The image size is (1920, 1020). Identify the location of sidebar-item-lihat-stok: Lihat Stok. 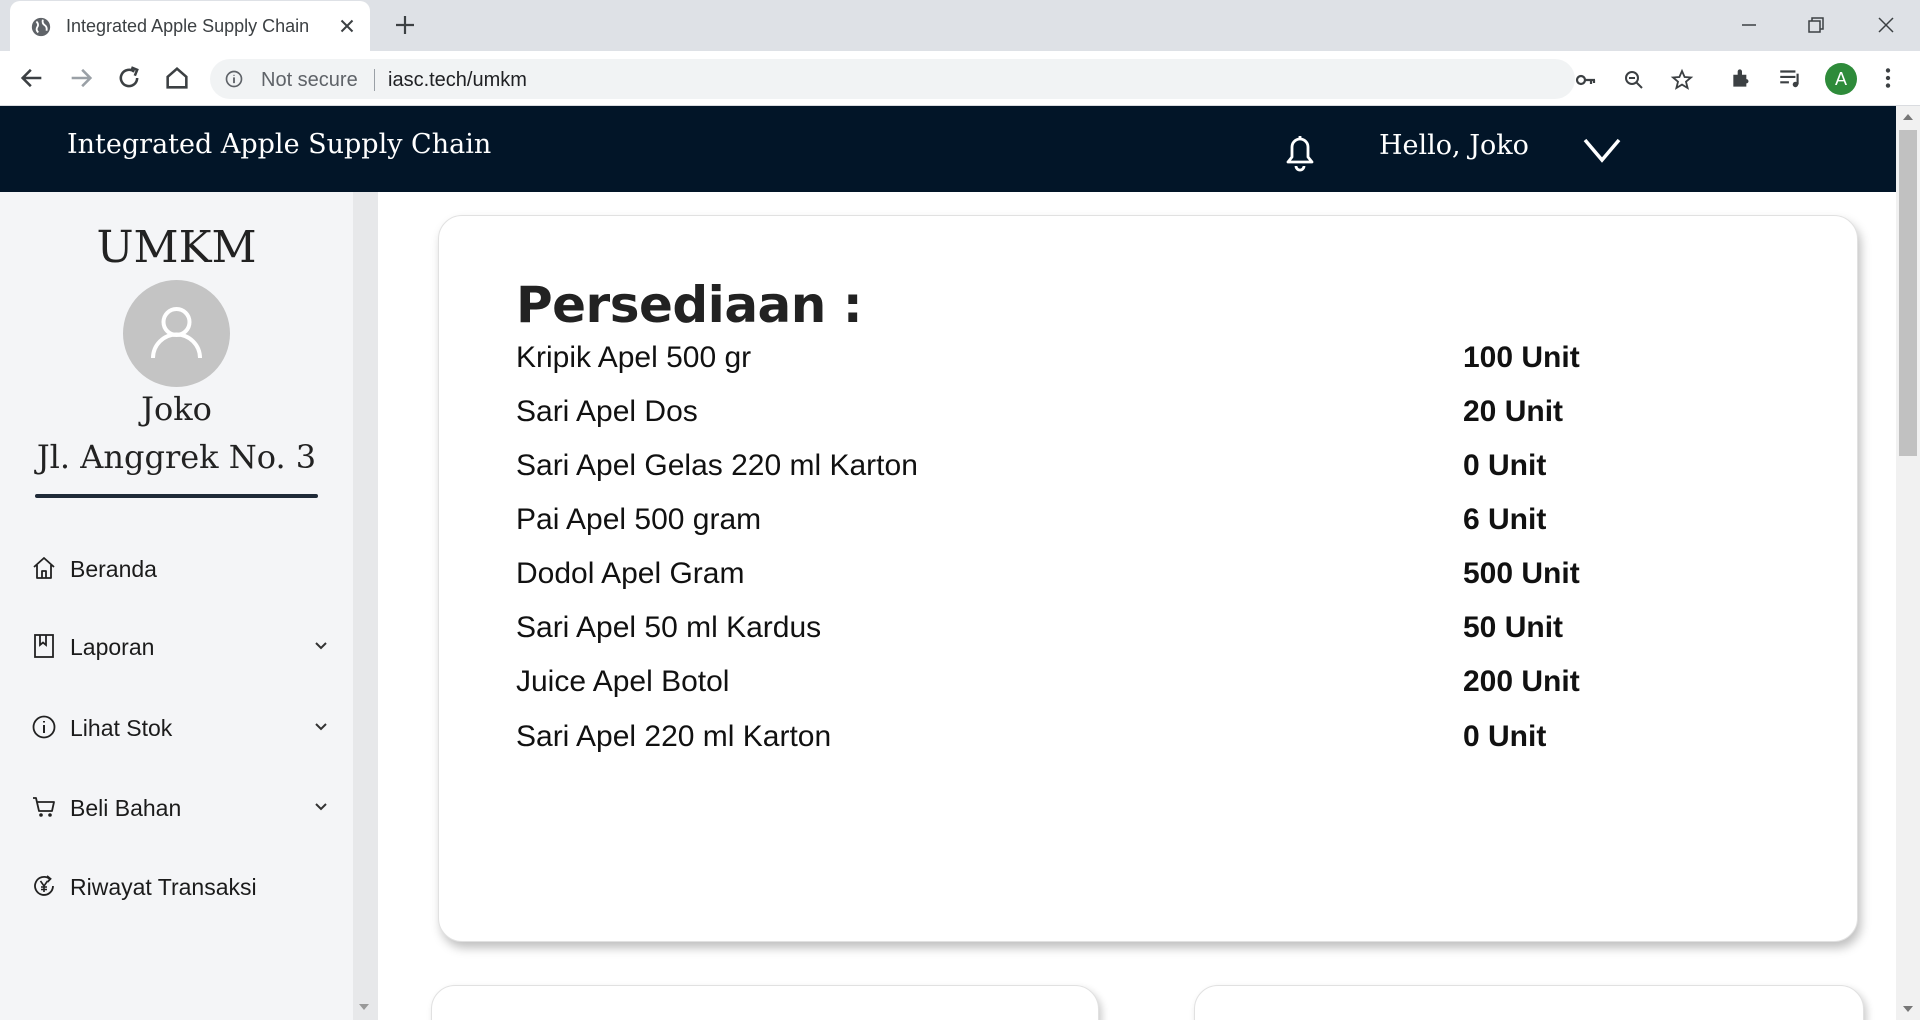
(176, 727).